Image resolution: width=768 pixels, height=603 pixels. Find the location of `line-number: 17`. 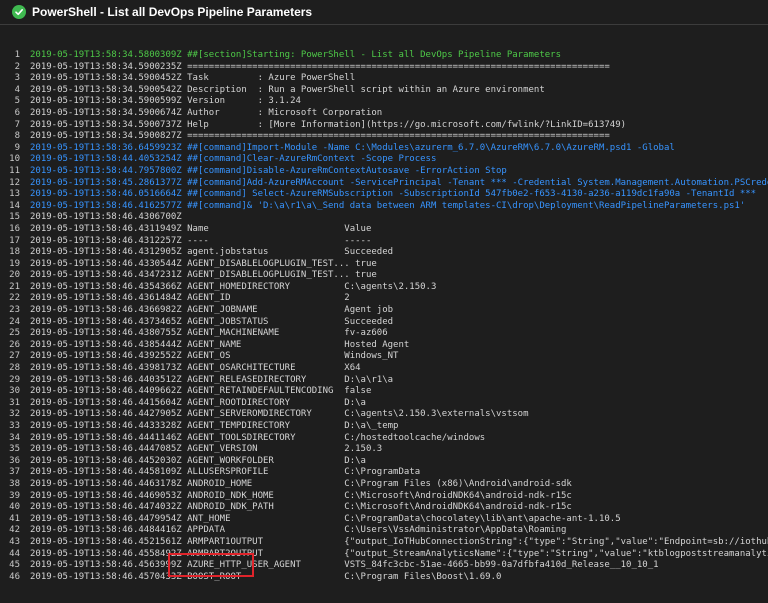

line-number: 17 is located at coordinates (15, 242).